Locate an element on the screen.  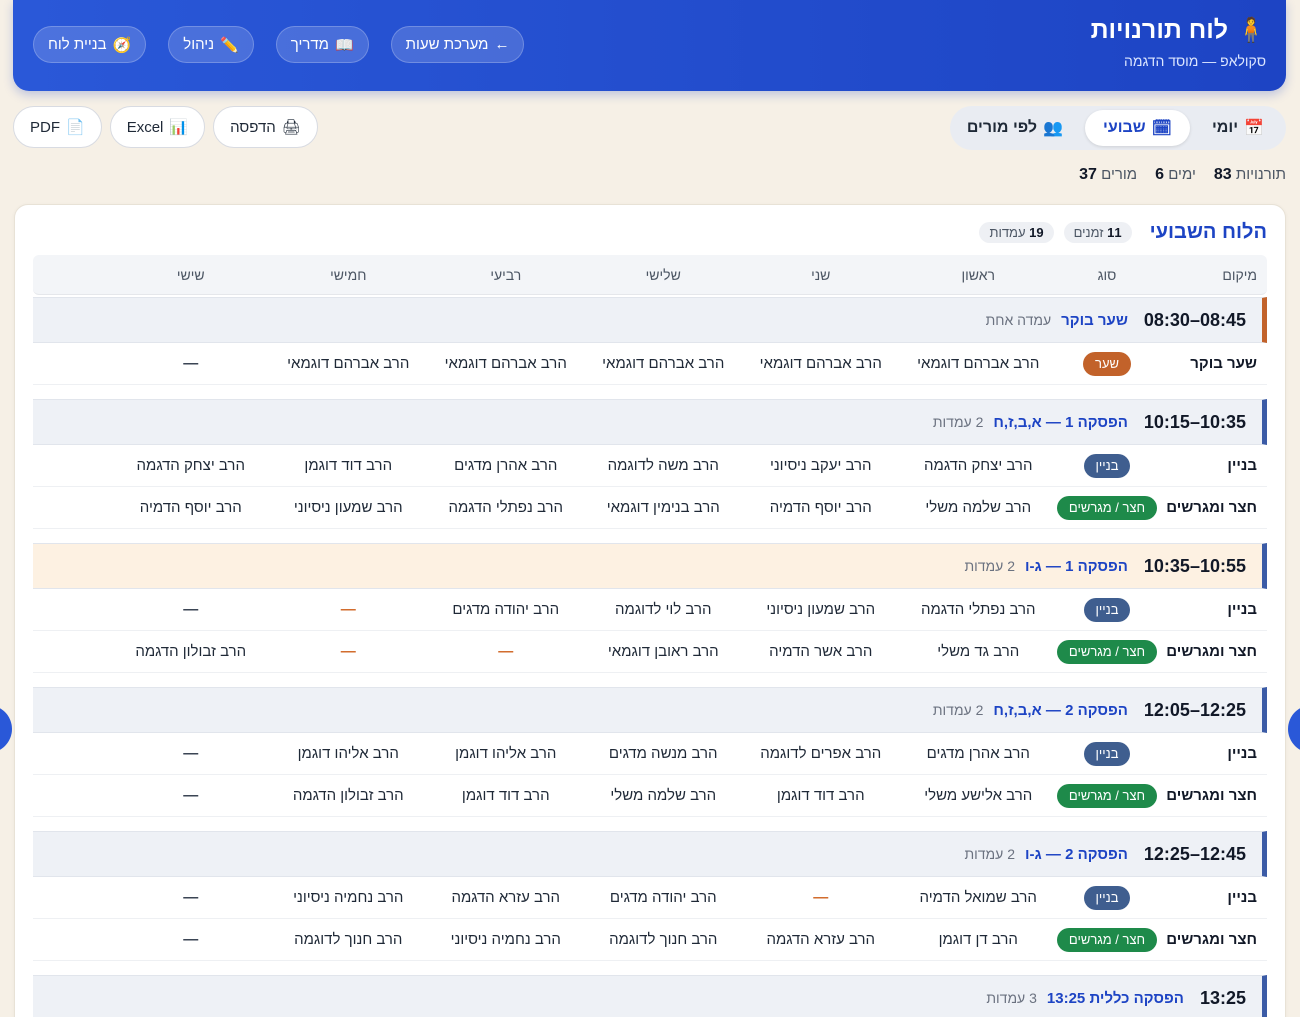
teacher-name: הרב שלמה משלי is located at coordinates (663, 795).